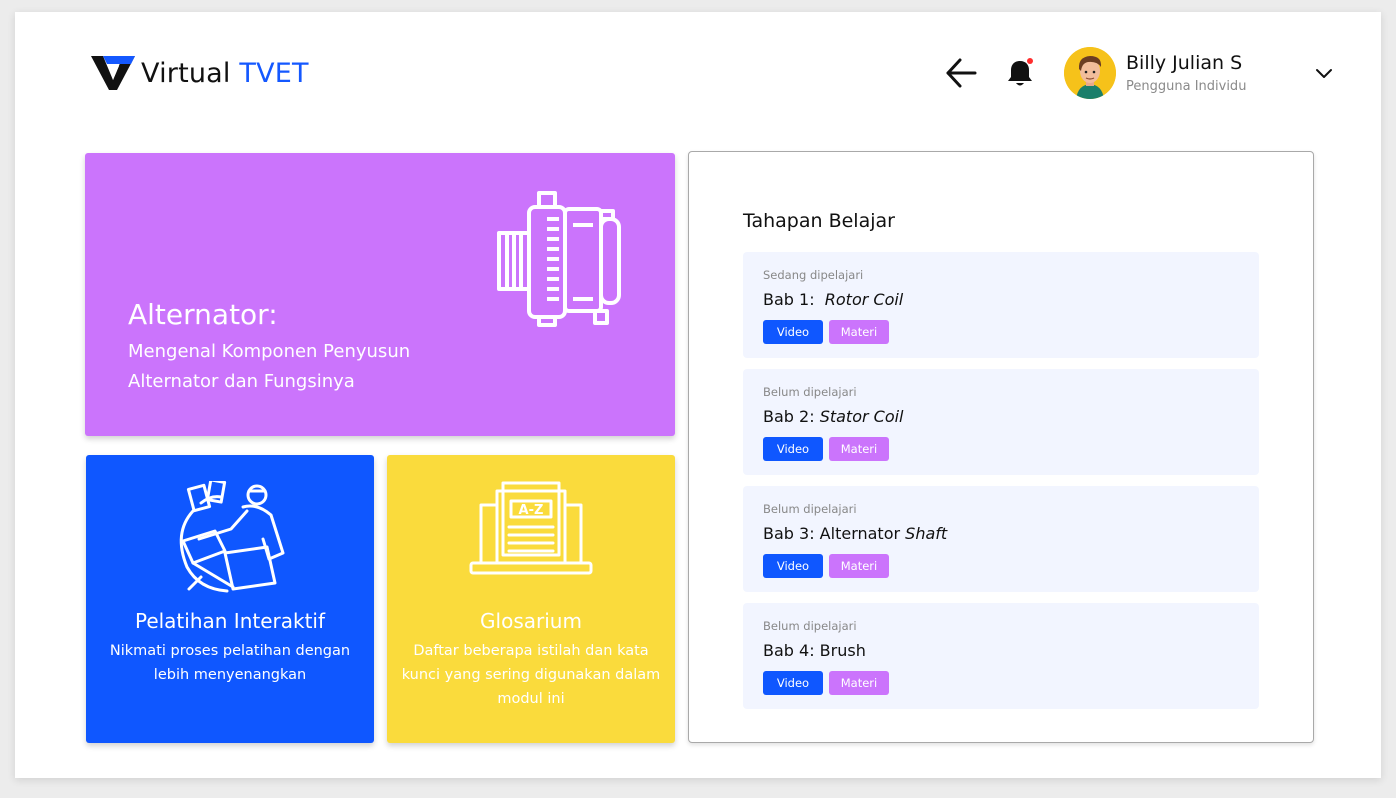 The image size is (1396, 798). What do you see at coordinates (1186, 86) in the screenshot?
I see `user-role: Pengguna Individu` at bounding box center [1186, 86].